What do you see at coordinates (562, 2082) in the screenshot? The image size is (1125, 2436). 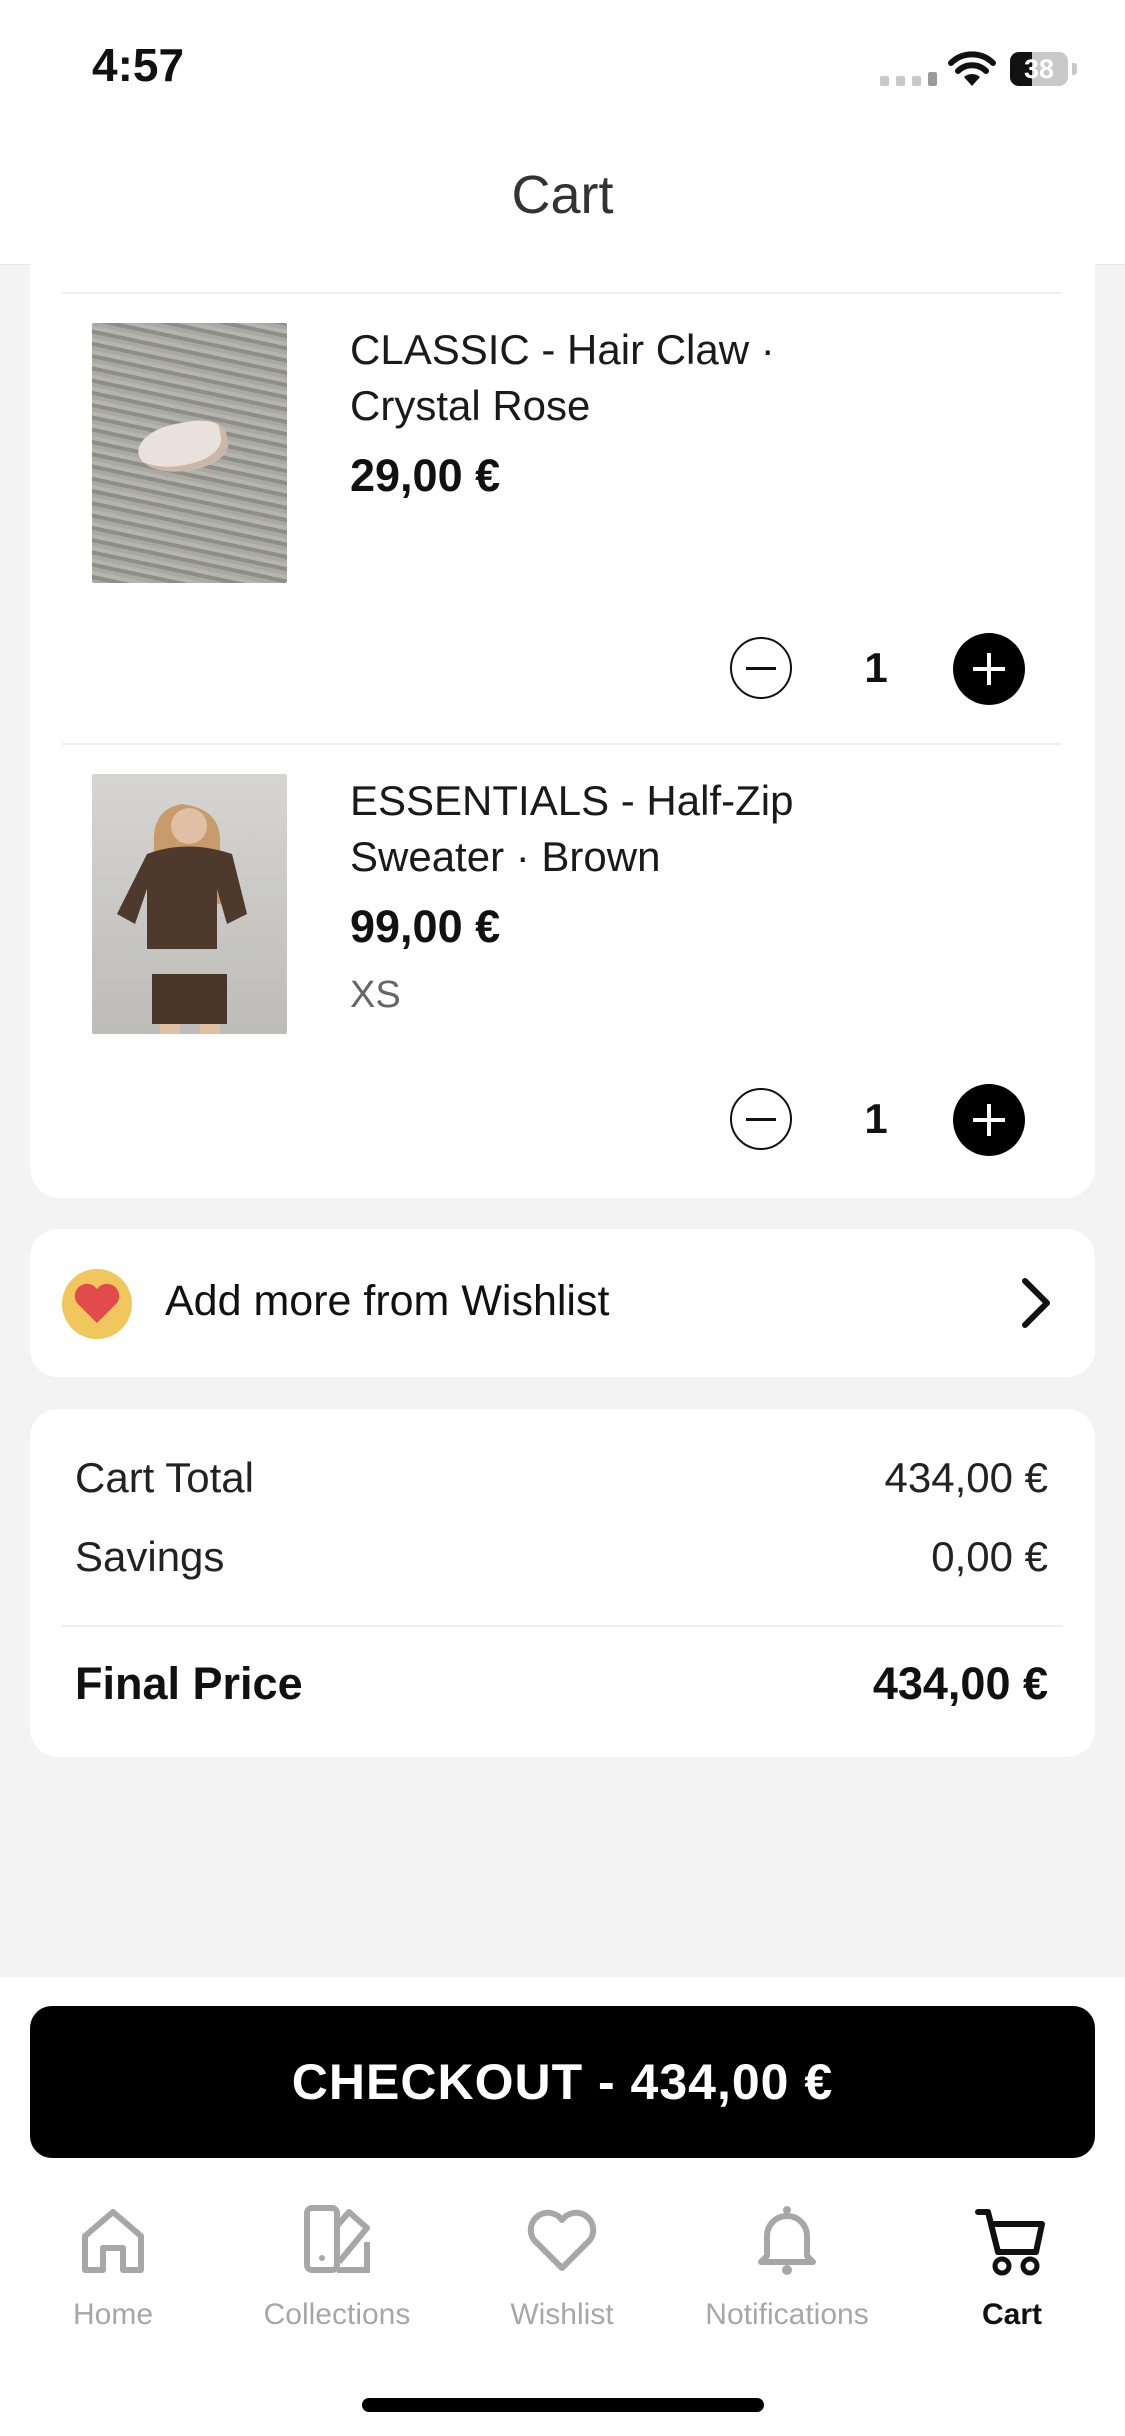 I see `checkout-button: CHECKOUT - 434,00 €` at bounding box center [562, 2082].